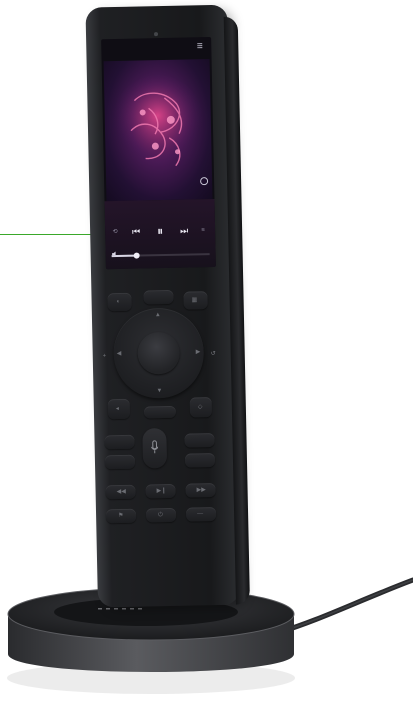 This screenshot has height=714, width=413. I want to click on key-mid-left: ◂, so click(119, 409).